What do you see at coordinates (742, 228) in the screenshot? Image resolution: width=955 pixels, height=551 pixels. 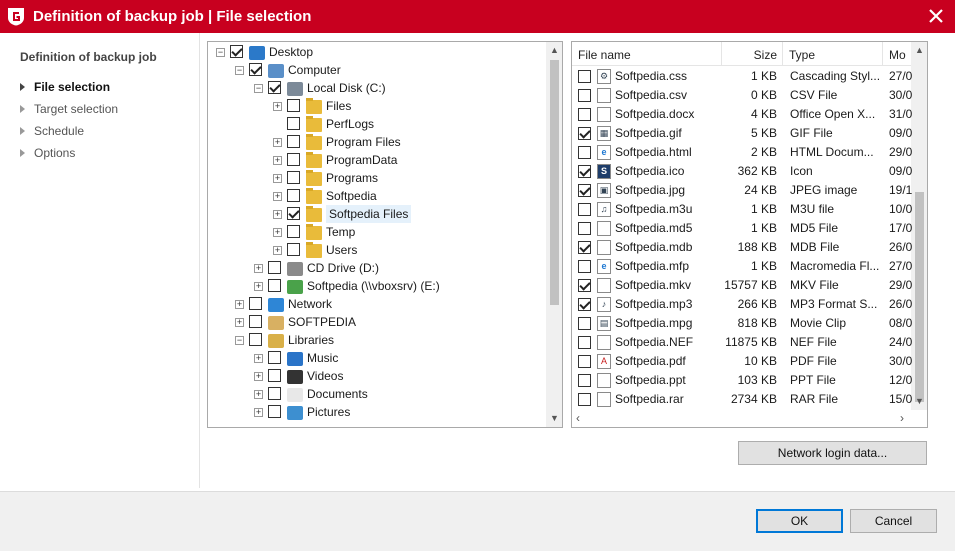 I see `file-row: Softpedia.md5 1 KB MD5 File 17/0` at bounding box center [742, 228].